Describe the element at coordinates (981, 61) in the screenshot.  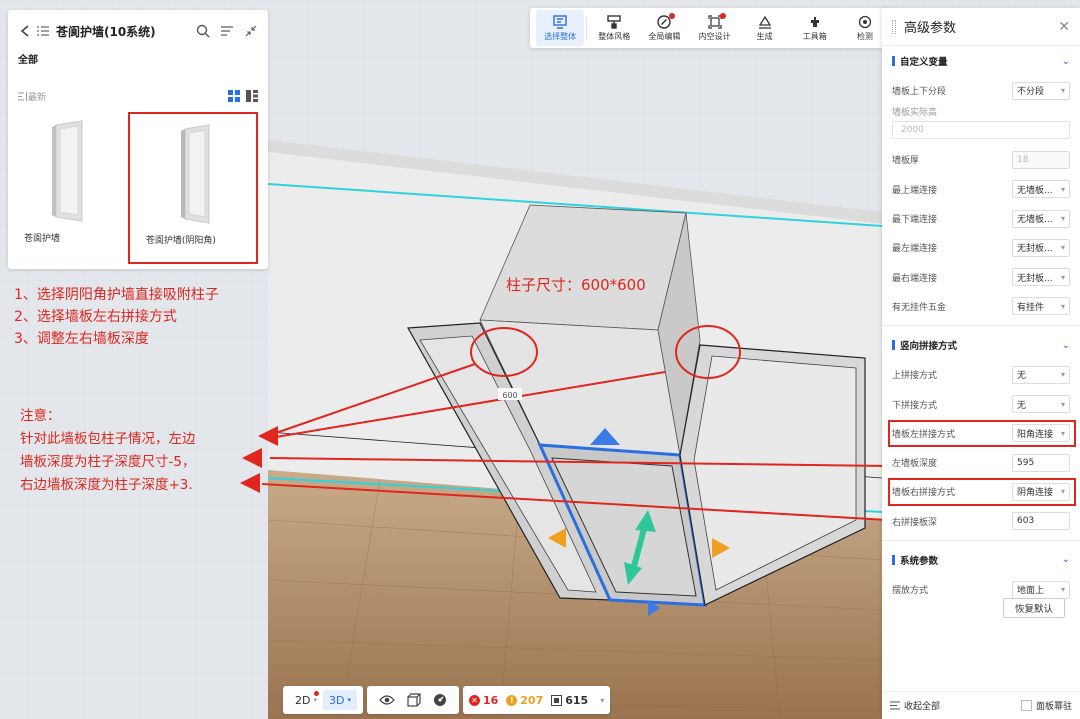
I see `section-header: 自定义变量 ⌄` at that location.